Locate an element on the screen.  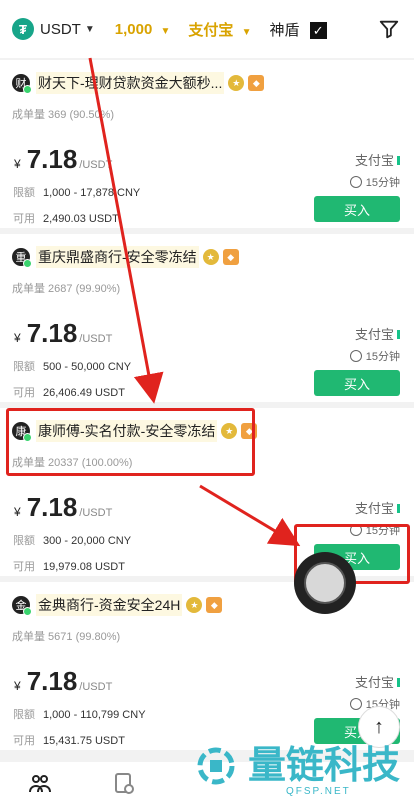
amount-label: 1,000 is located at coordinates (133, 29).